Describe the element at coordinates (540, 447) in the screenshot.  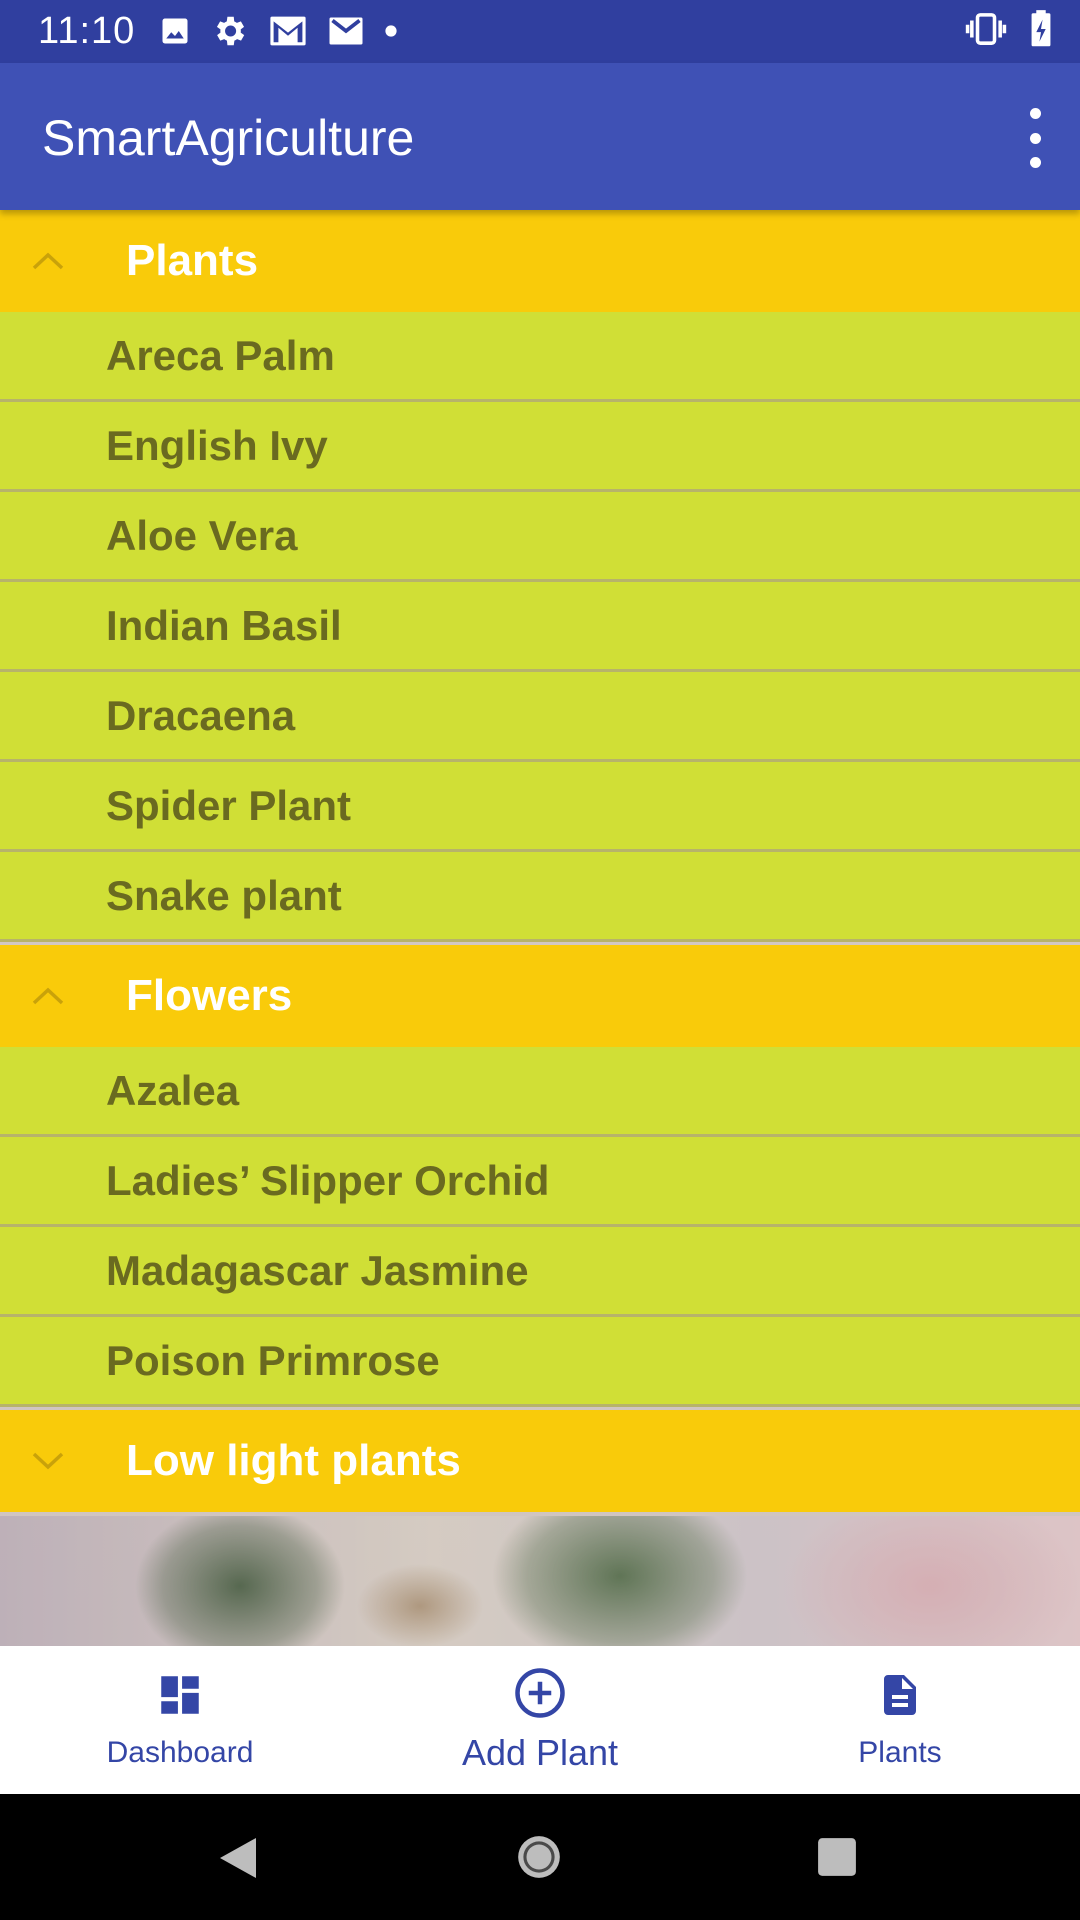
I see `list-item: English Ivy` at that location.